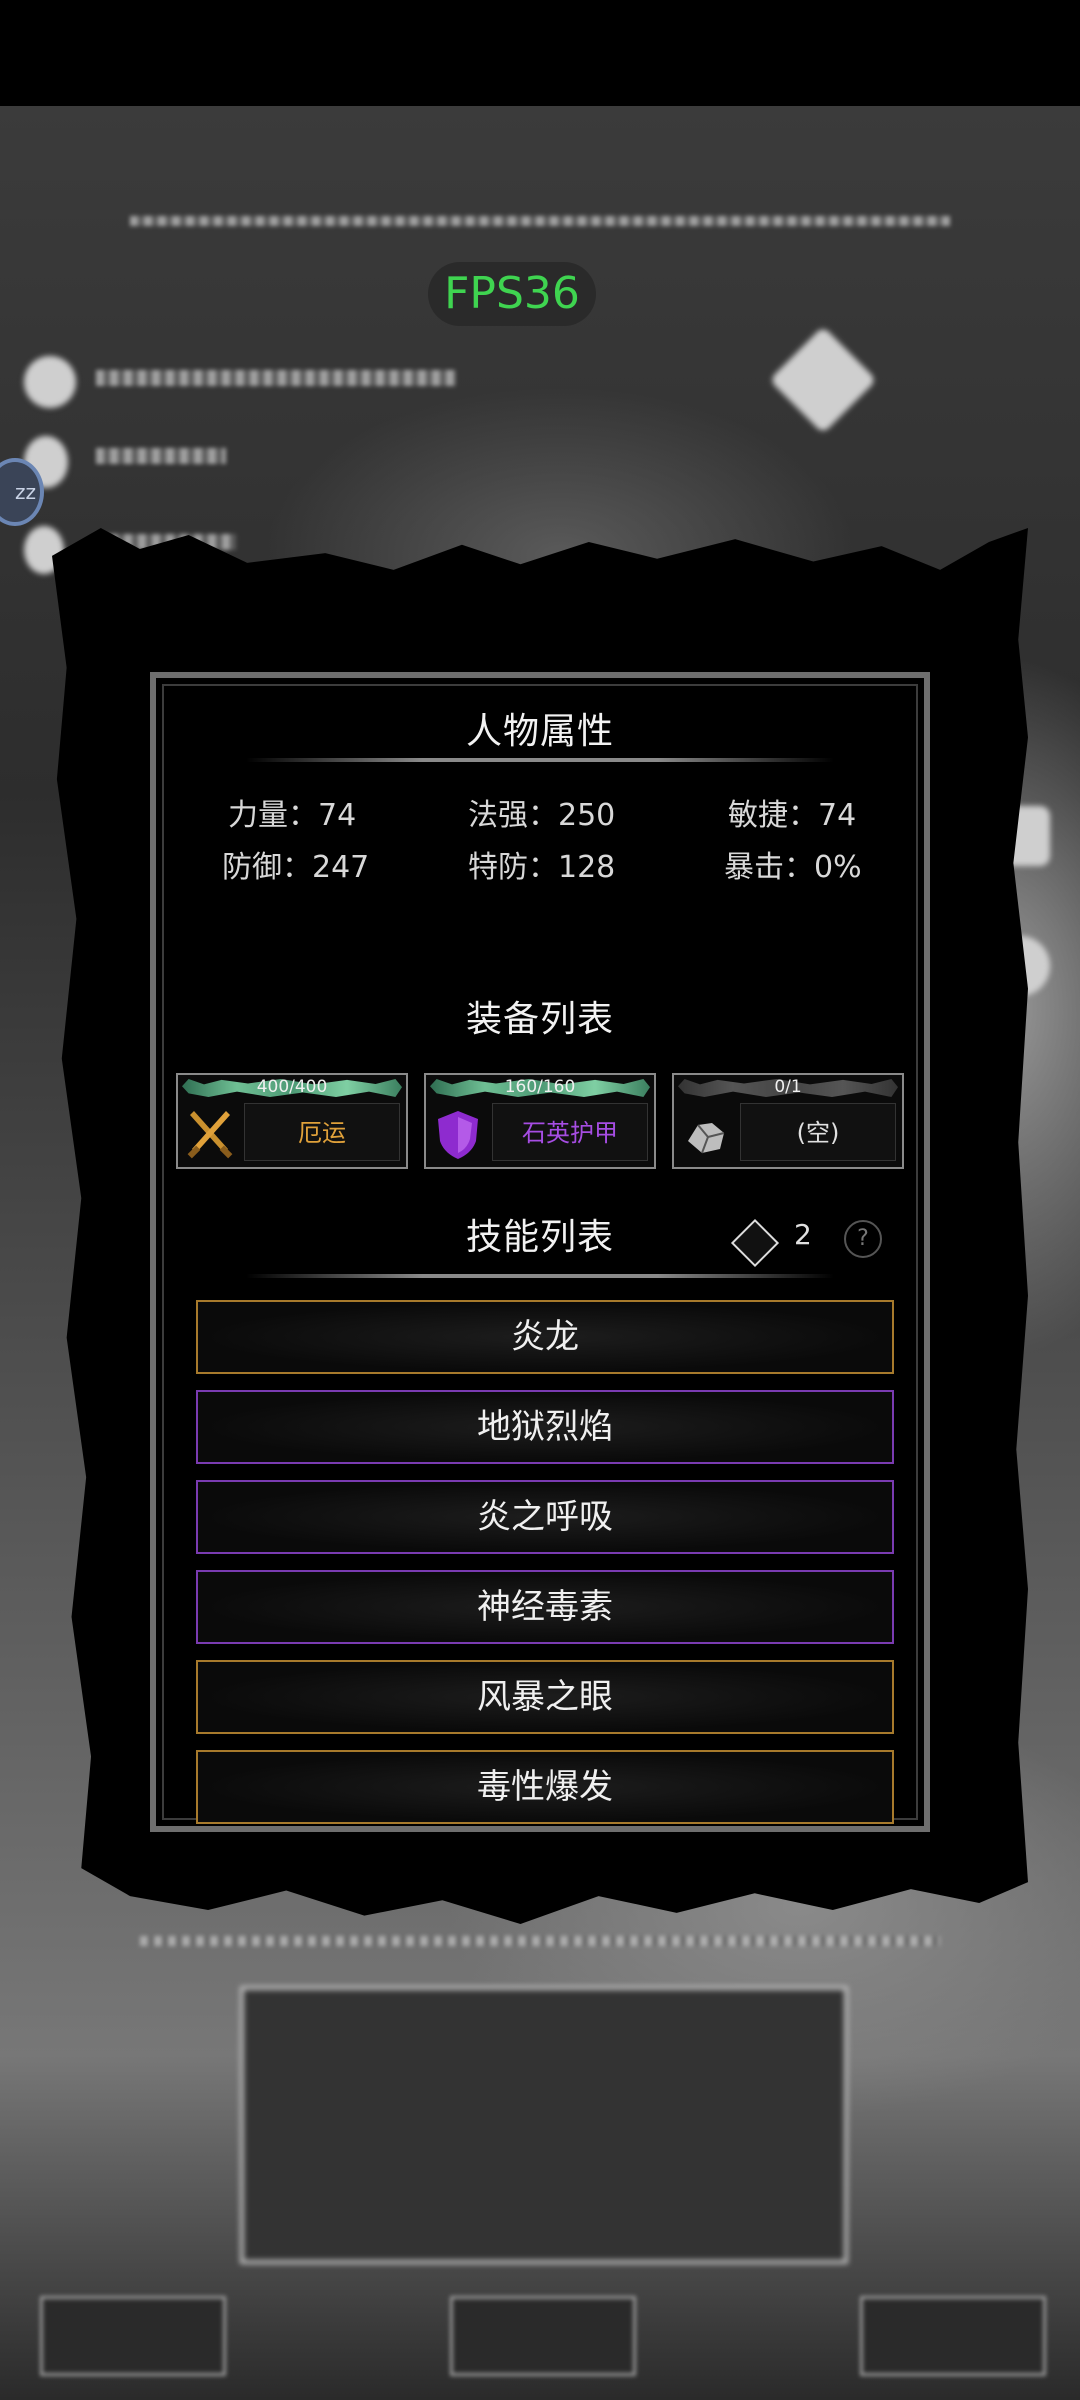 The height and width of the screenshot is (2400, 1080). Describe the element at coordinates (276, 378) in the screenshot. I see `health-bar` at that location.